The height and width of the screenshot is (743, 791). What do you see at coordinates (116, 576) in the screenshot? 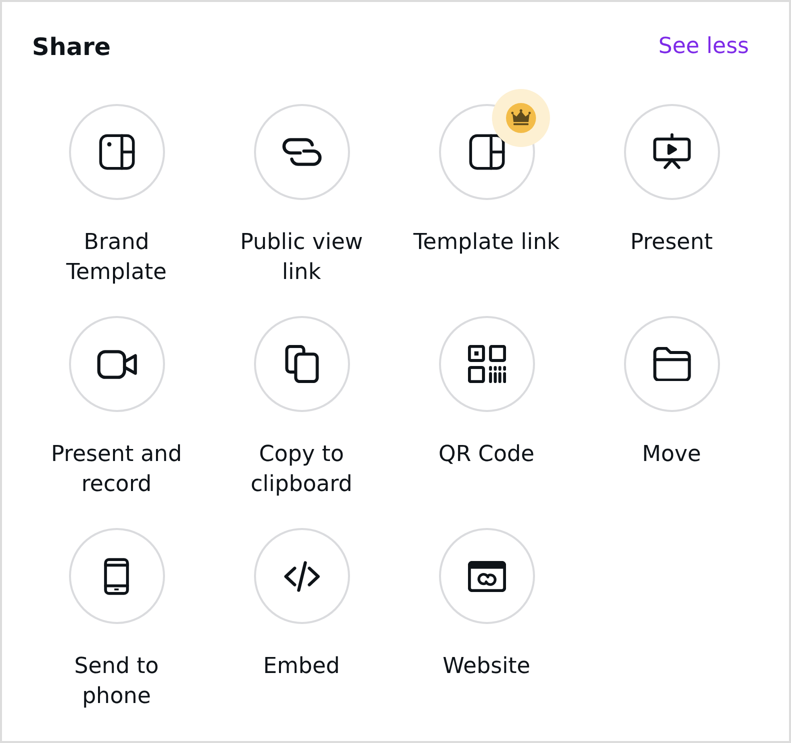
I see `phone-icon` at bounding box center [116, 576].